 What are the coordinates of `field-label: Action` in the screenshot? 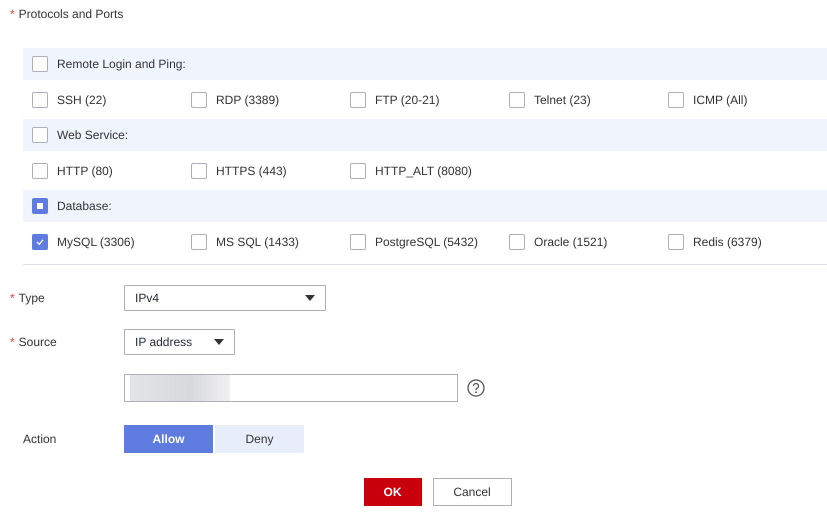 It's located at (39, 439).